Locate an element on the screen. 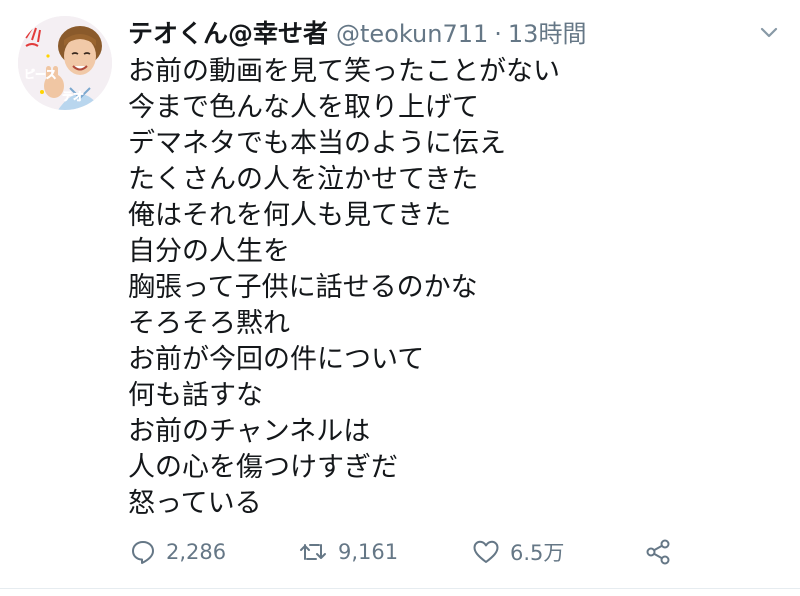  timestamp: 13時間 is located at coordinates (547, 31).